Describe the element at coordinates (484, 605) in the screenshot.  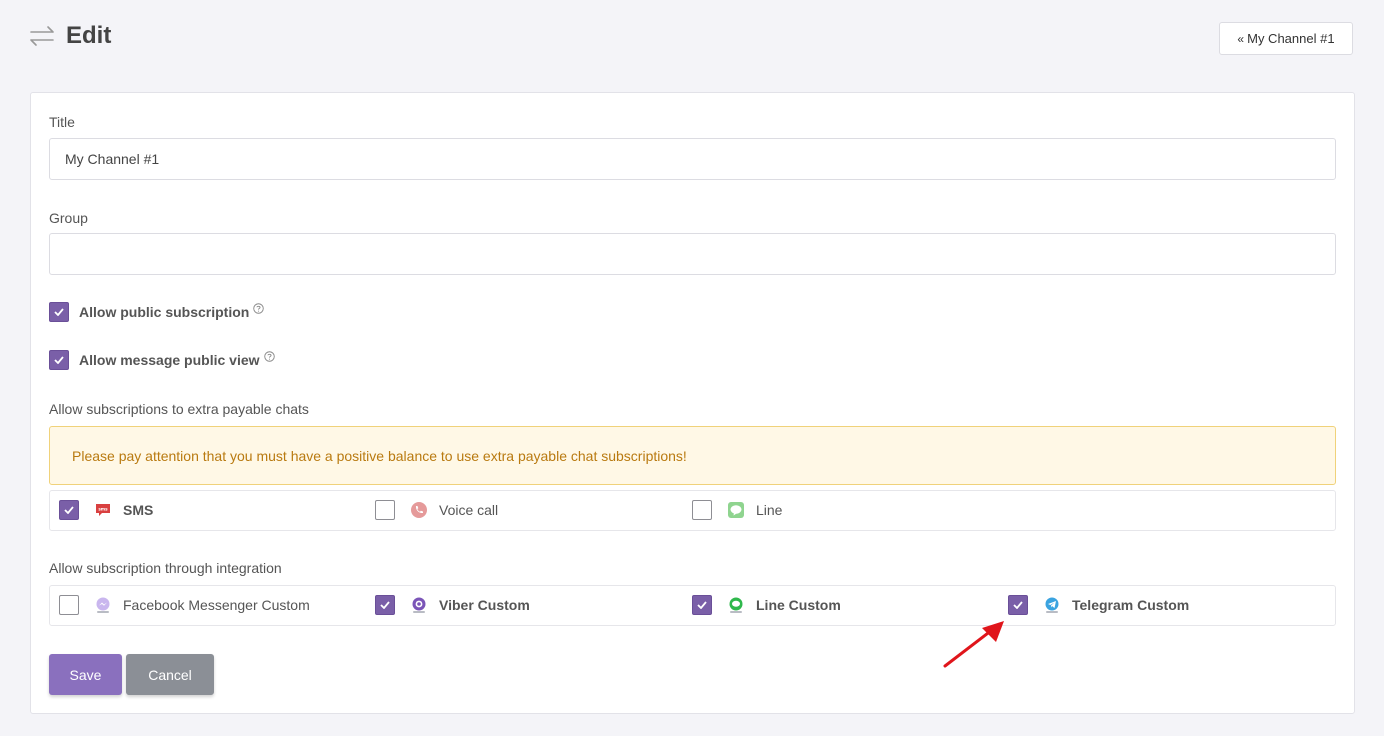
I see `viber-custom-label: Viber Custom` at that location.